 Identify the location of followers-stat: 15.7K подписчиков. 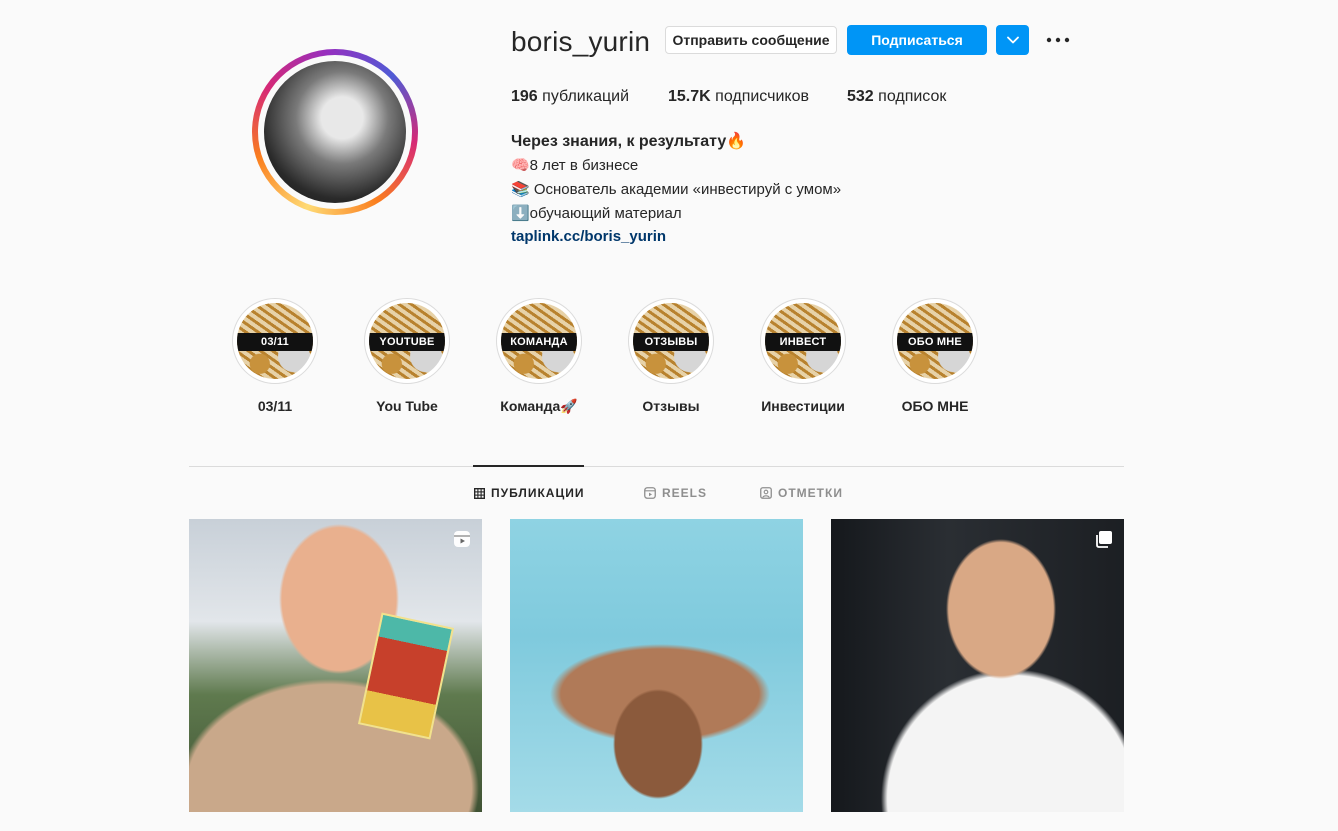
(738, 97).